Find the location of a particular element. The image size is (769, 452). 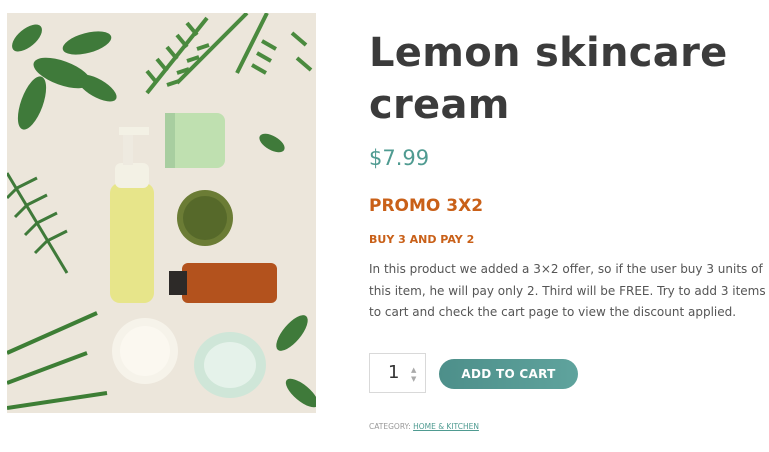

quantity-stepper: 1 ▲ ▼ is located at coordinates (397, 373).